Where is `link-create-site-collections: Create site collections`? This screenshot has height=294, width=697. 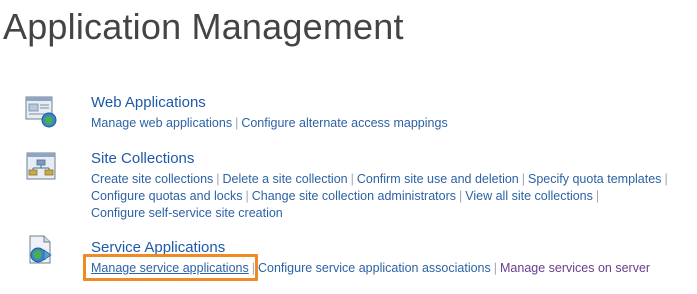 link-create-site-collections: Create site collections is located at coordinates (152, 179).